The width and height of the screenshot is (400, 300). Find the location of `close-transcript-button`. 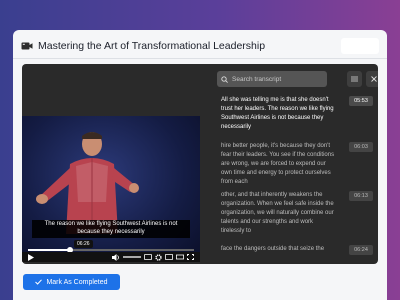

close-transcript-button is located at coordinates (372, 79).